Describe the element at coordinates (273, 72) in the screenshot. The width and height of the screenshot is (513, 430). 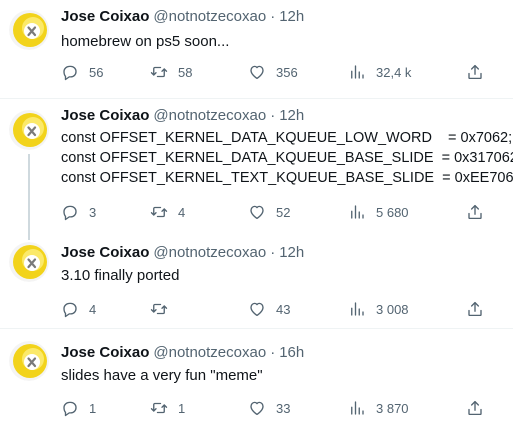
I see `like-button: 356` at that location.